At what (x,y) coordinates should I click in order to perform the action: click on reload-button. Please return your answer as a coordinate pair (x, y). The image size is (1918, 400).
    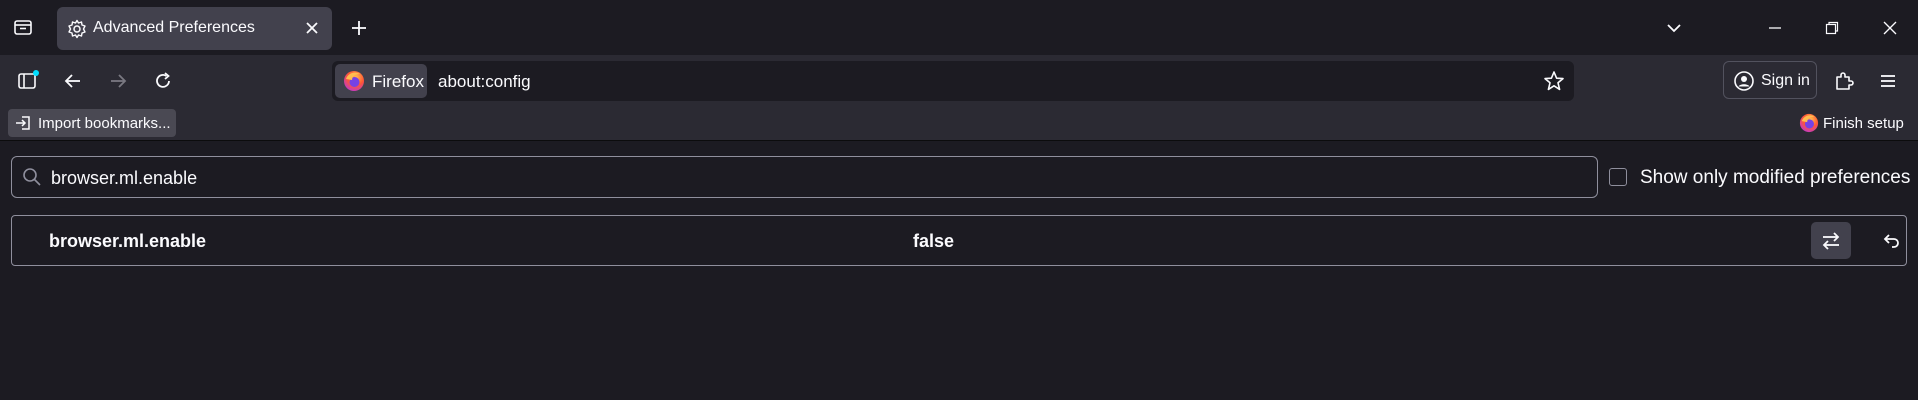
    Looking at the image, I should click on (163, 81).